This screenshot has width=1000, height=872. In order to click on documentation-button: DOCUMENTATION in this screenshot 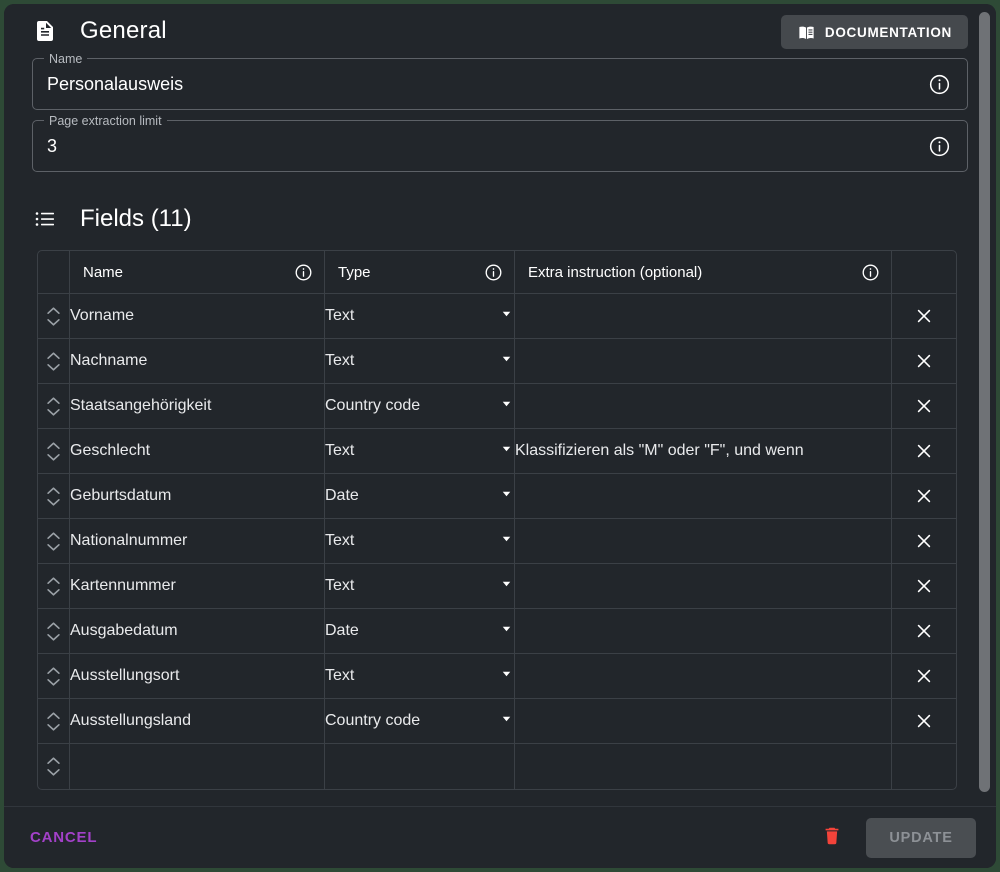, I will do `click(874, 32)`.